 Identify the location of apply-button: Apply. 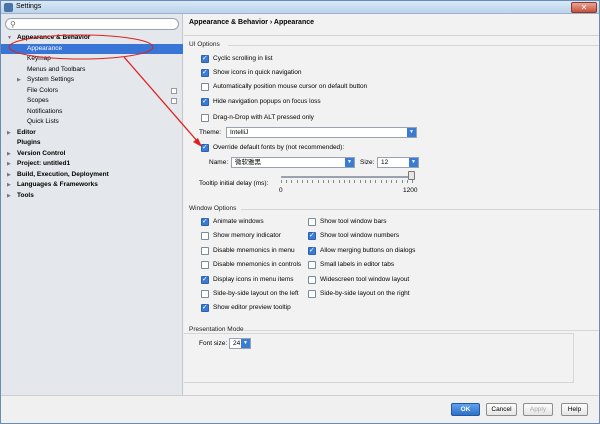
(538, 409).